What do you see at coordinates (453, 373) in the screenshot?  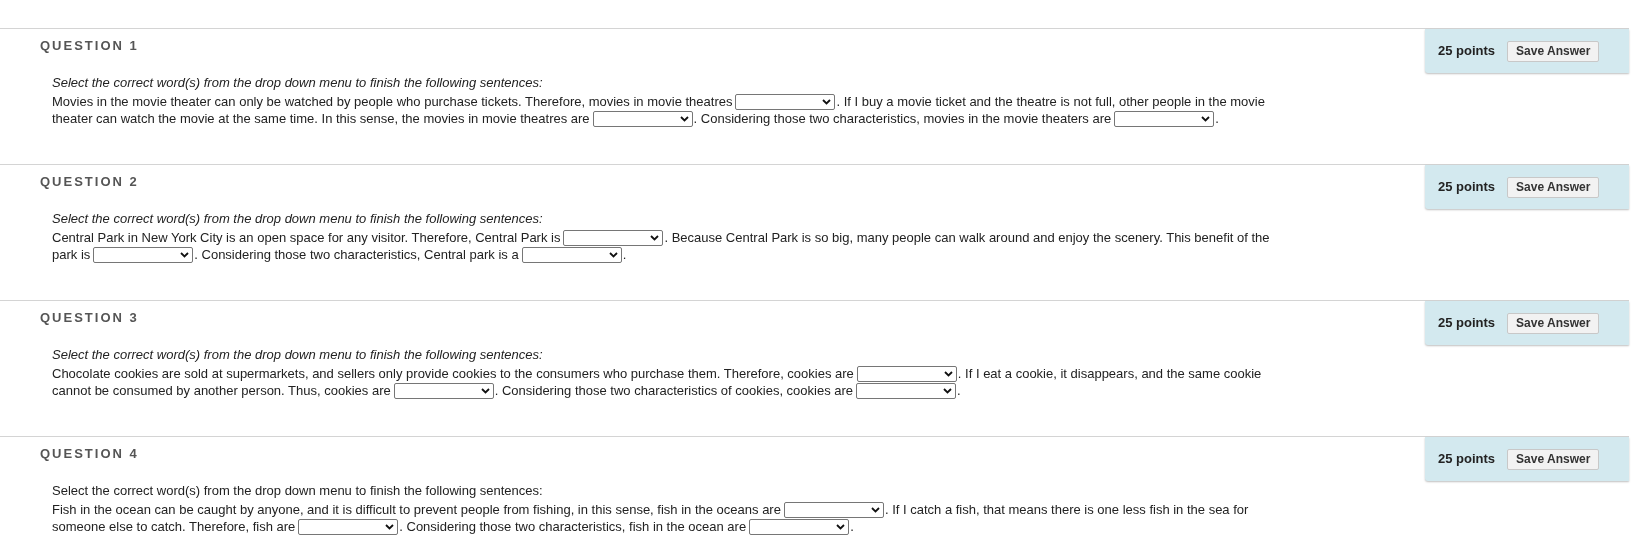 I see `question-text: Chocolate cookies are sold at supermarkets, and sellers only provide cookies to the consumers who purchase them. Therefore, cookies are` at bounding box center [453, 373].